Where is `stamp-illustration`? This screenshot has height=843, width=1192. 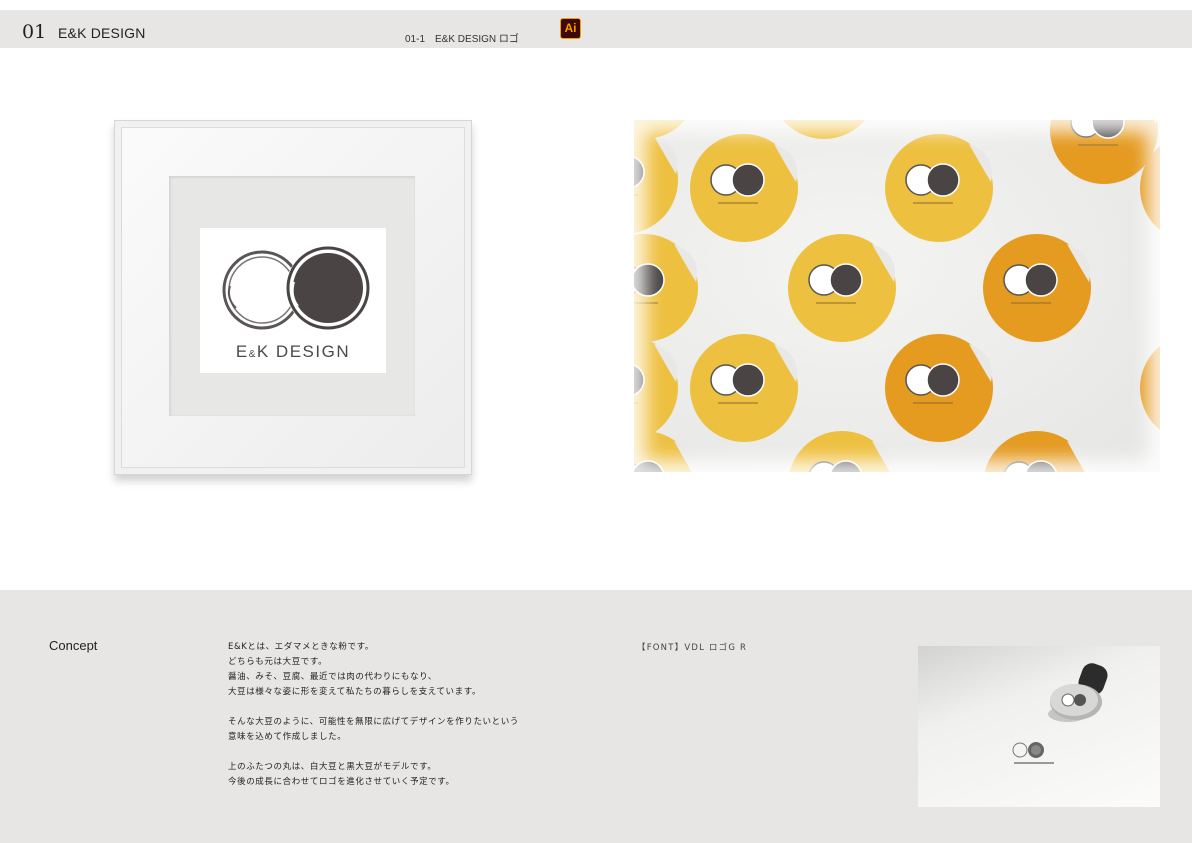
stamp-illustration is located at coordinates (1060, 713).